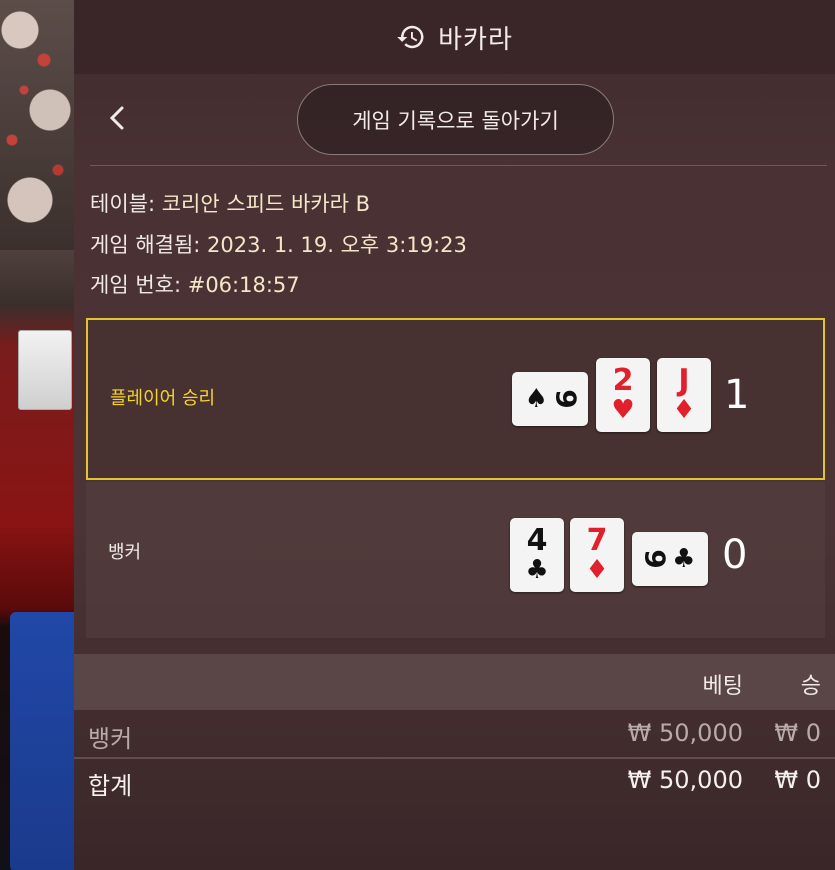 Image resolution: width=835 pixels, height=870 pixels. What do you see at coordinates (110, 739) in the screenshot?
I see `bet-name: 뱅커` at bounding box center [110, 739].